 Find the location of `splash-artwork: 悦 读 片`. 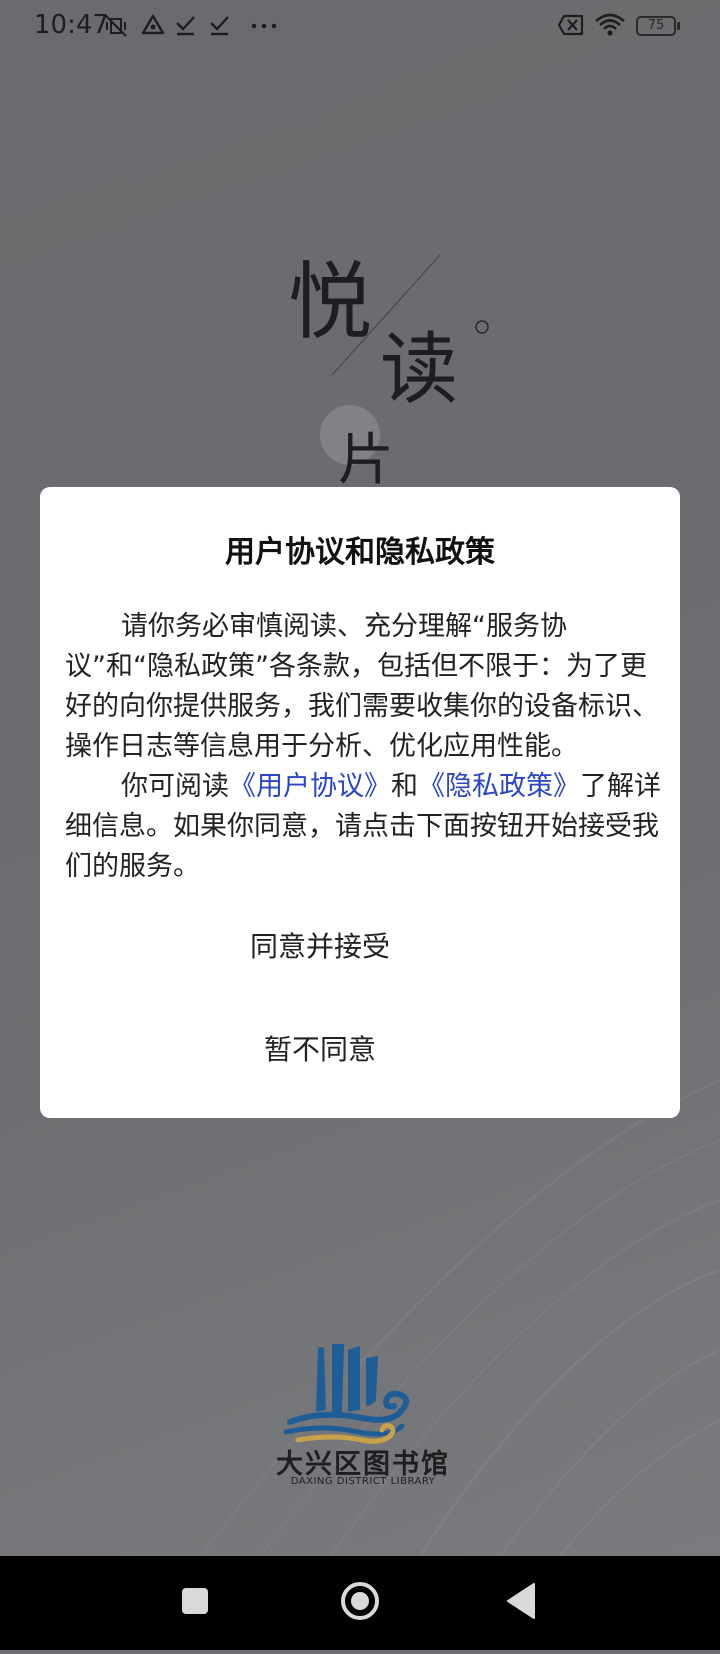

splash-artwork: 悦 读 片 is located at coordinates (399, 365).